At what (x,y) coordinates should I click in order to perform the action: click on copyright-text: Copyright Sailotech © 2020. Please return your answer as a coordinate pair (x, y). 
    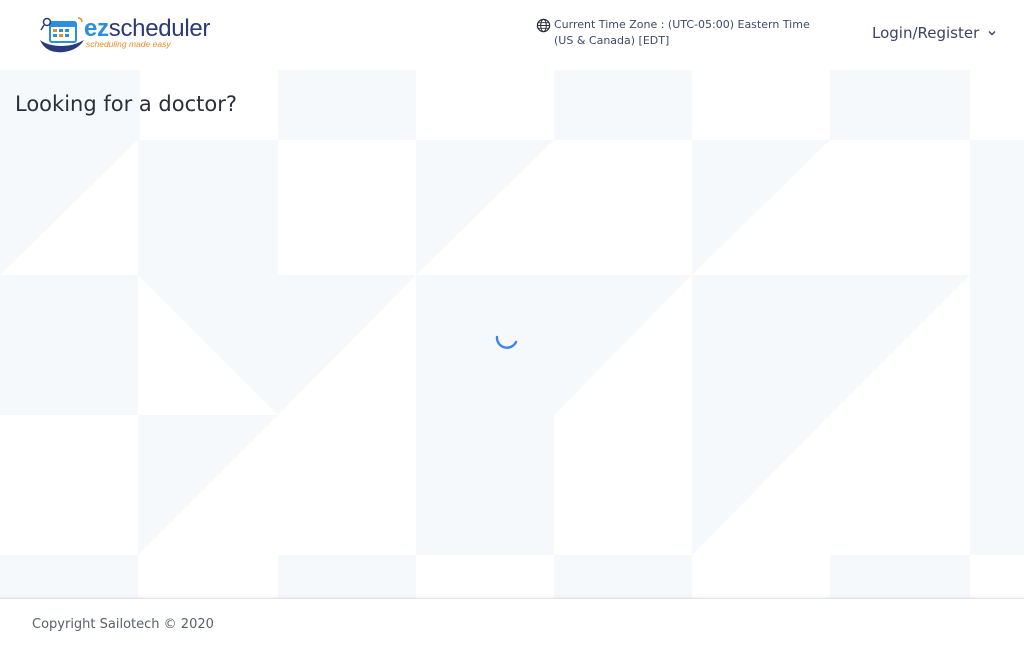
    Looking at the image, I should click on (123, 624).